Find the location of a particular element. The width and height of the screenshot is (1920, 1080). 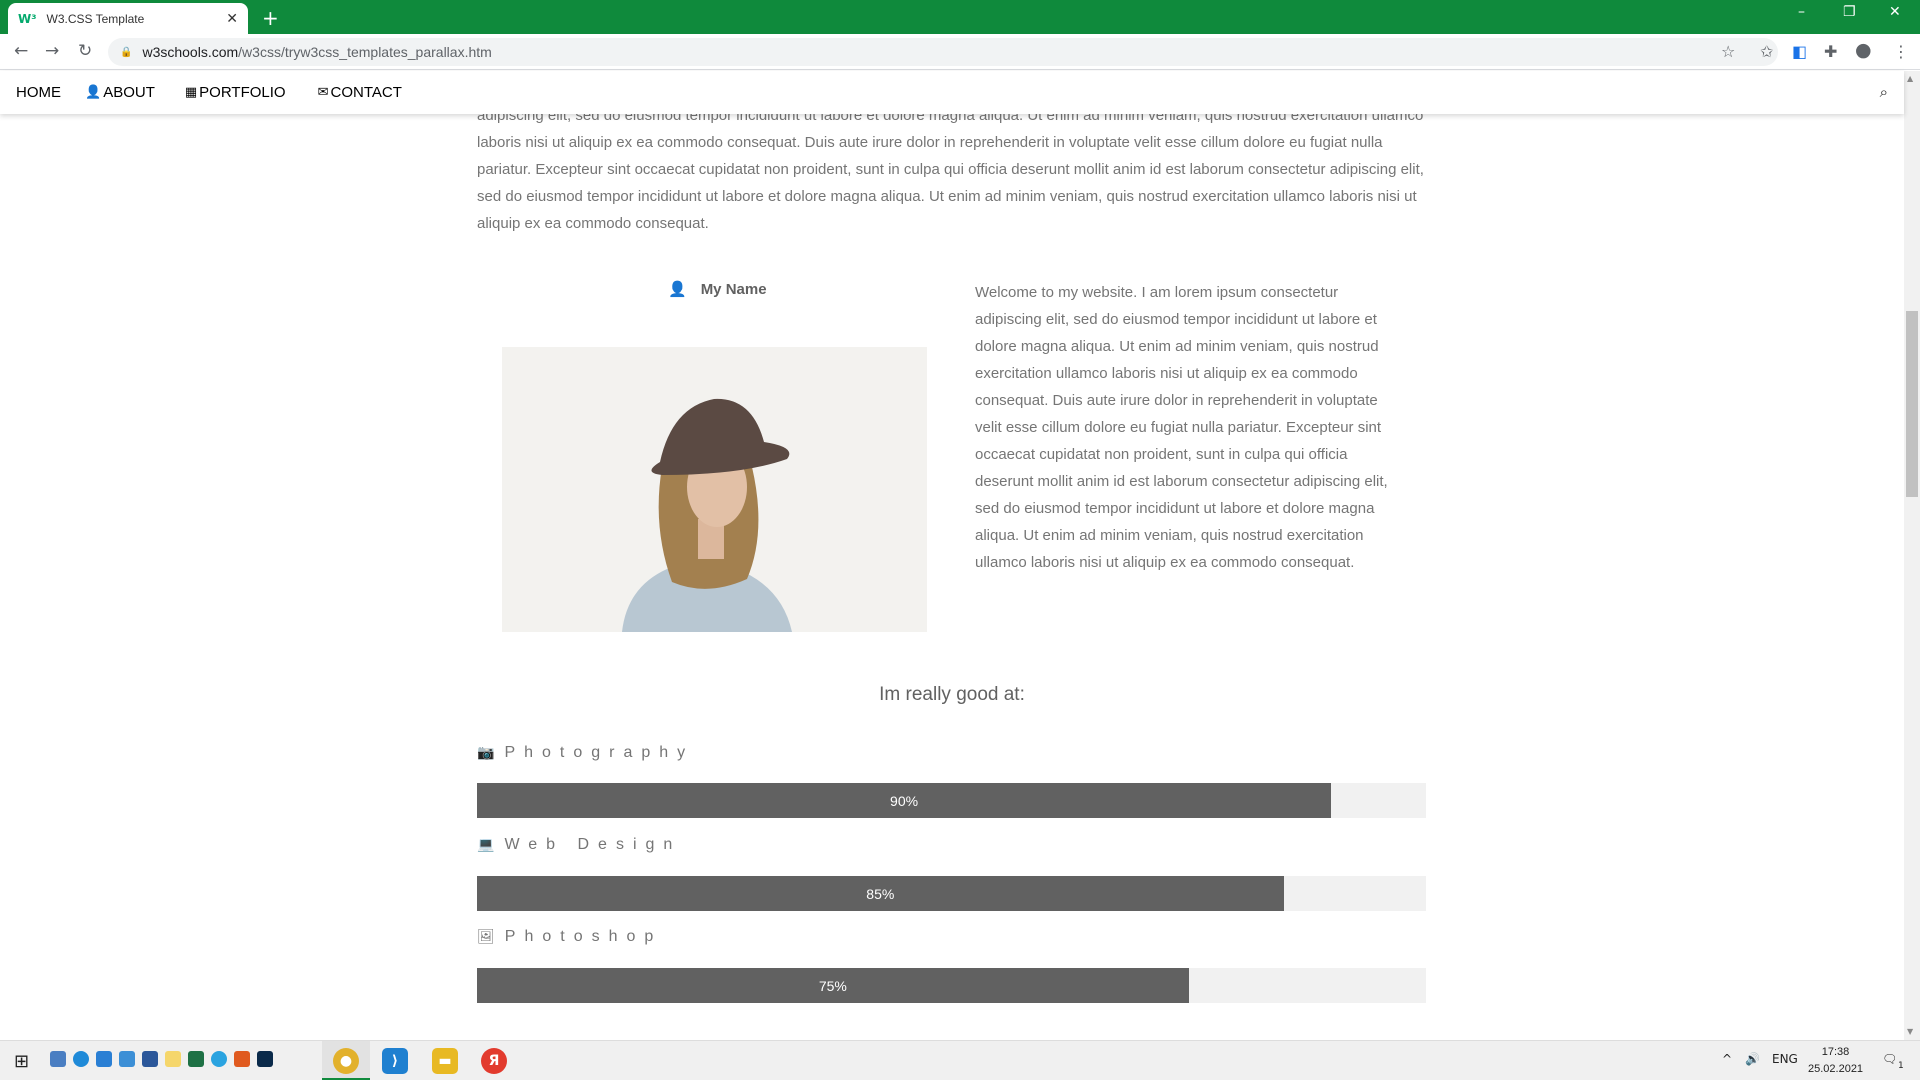

file-explorer-icon: ▬ is located at coordinates (445, 1061).